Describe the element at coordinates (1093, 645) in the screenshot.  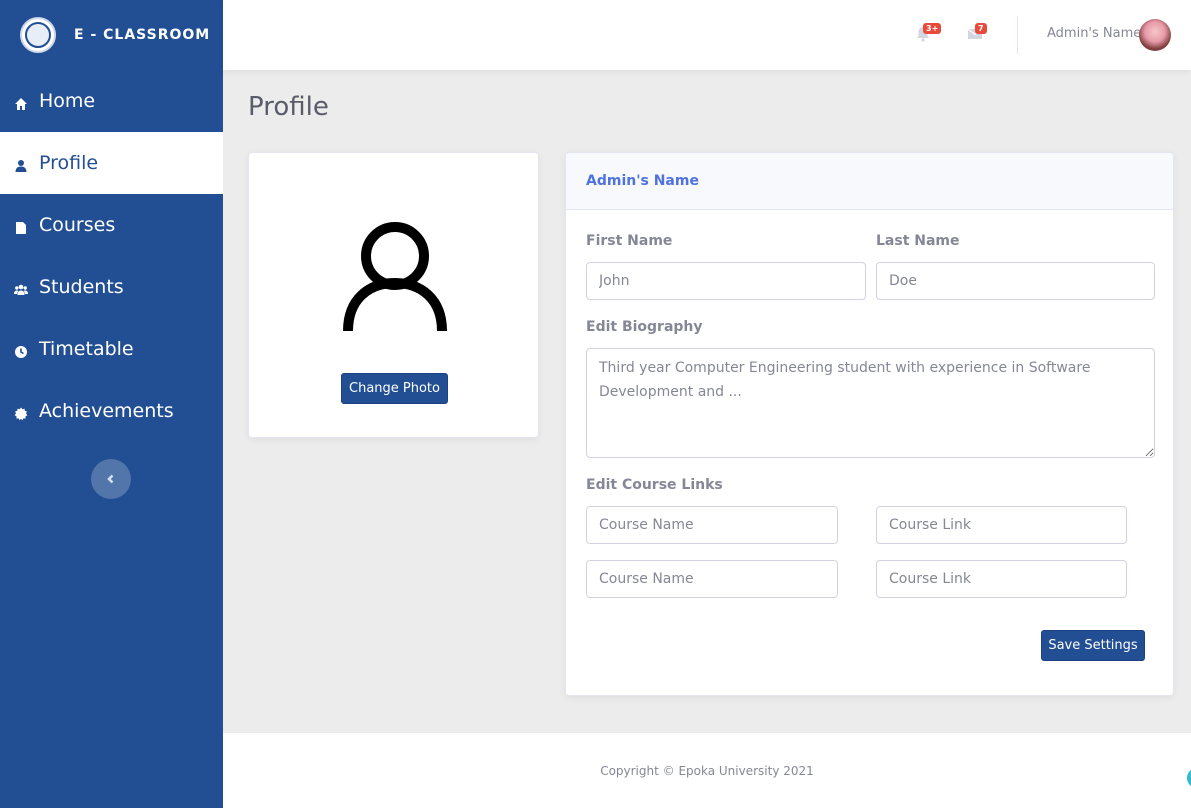
I see `save-settings-button: Save Settings` at that location.